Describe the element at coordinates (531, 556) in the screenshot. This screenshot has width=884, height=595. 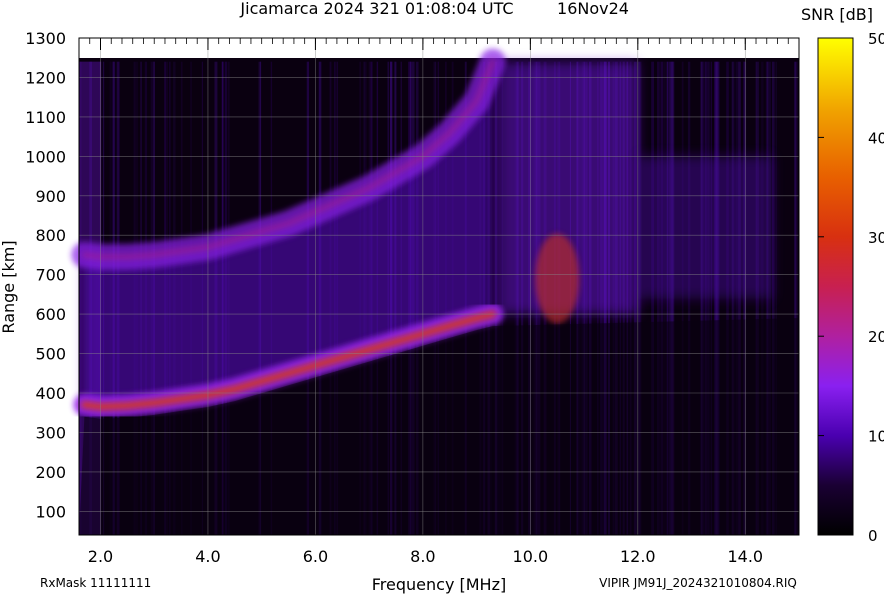
I see `x-tick-label: 10.0` at that location.